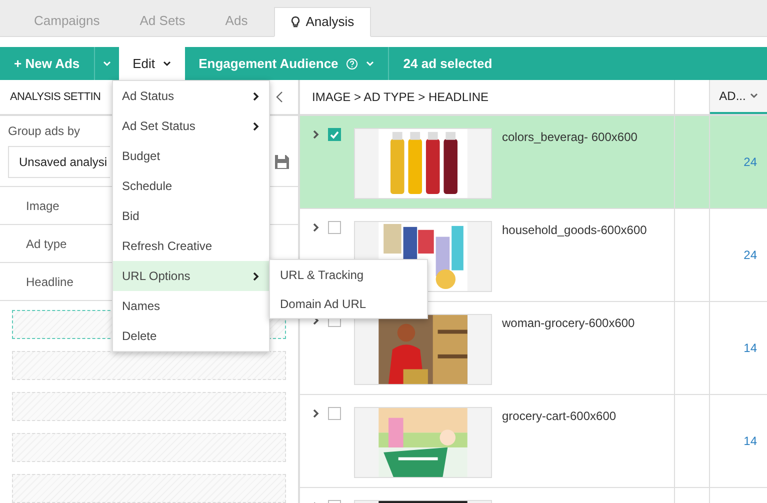 The height and width of the screenshot is (503, 767). I want to click on ad-name: colors_beverag- 600x600, so click(570, 137).